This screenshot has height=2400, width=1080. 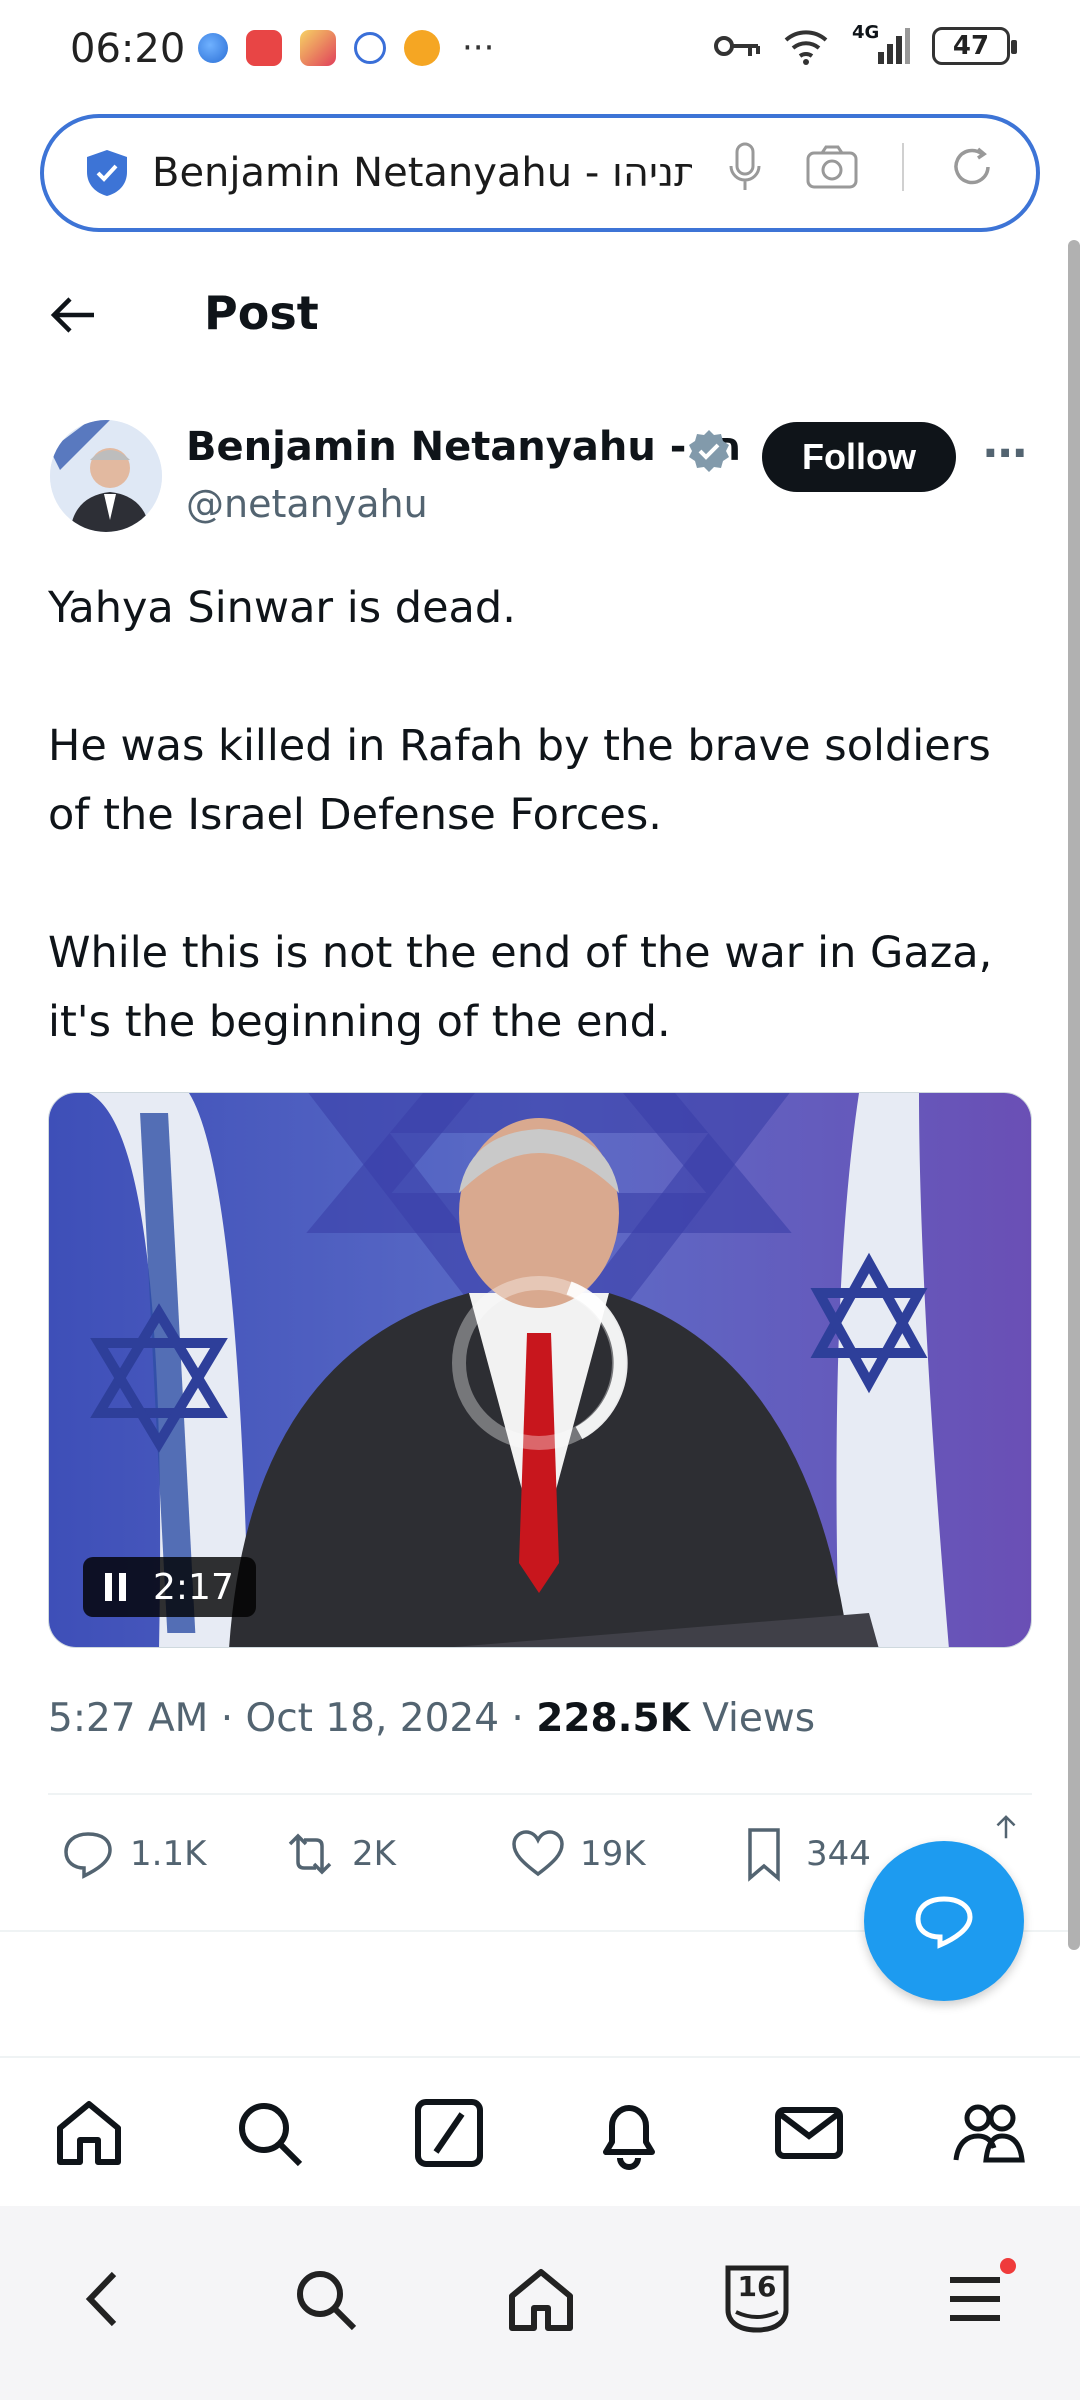 I want to click on like-count: 19K, so click(x=613, y=1854).